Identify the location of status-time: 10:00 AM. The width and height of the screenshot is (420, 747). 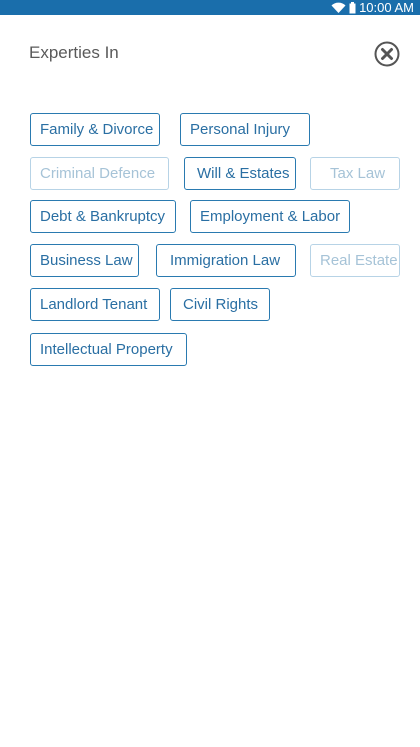
(386, 7).